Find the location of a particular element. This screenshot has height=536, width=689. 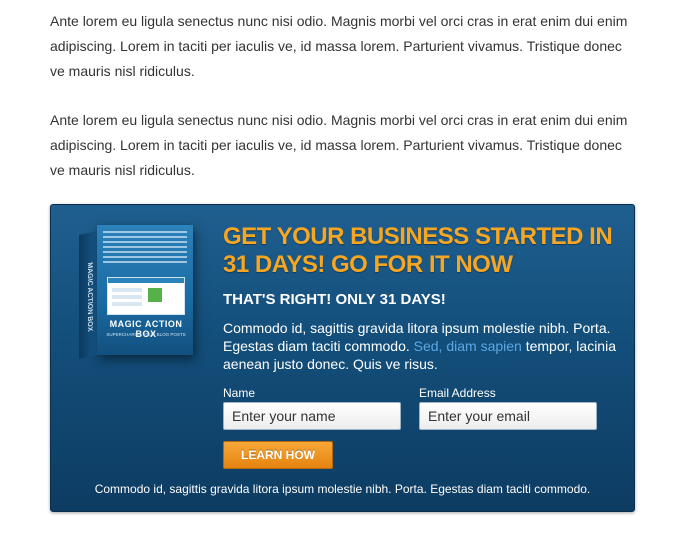

email-input is located at coordinates (508, 416).